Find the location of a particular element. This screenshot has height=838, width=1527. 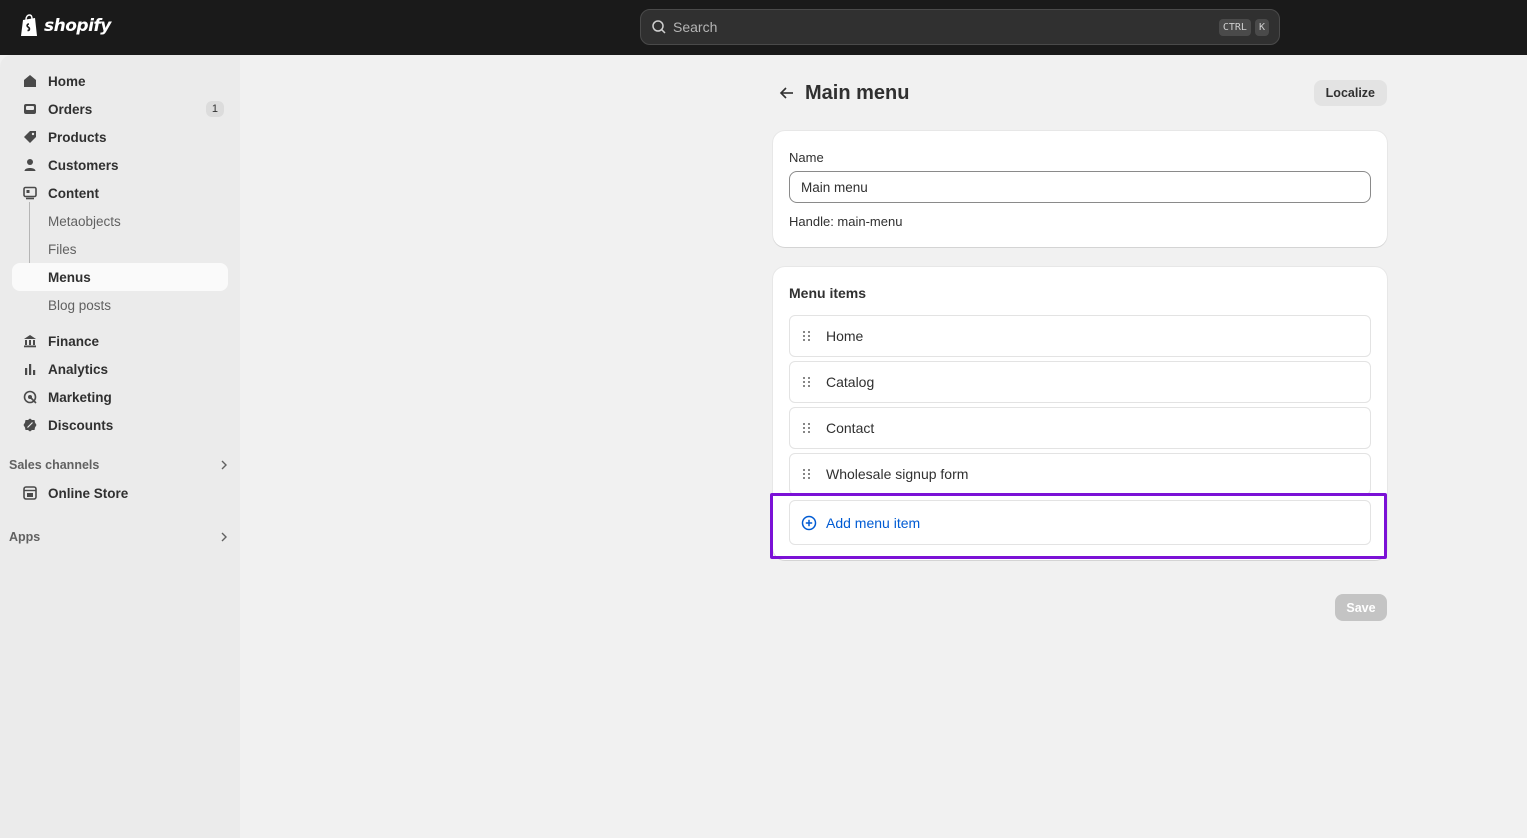

sidebar-item-label: Marketing is located at coordinates (80, 397).